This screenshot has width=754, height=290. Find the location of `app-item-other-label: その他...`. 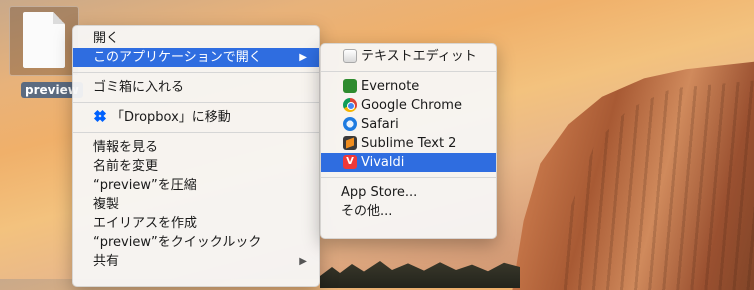

app-item-other-label: その他... is located at coordinates (367, 211).